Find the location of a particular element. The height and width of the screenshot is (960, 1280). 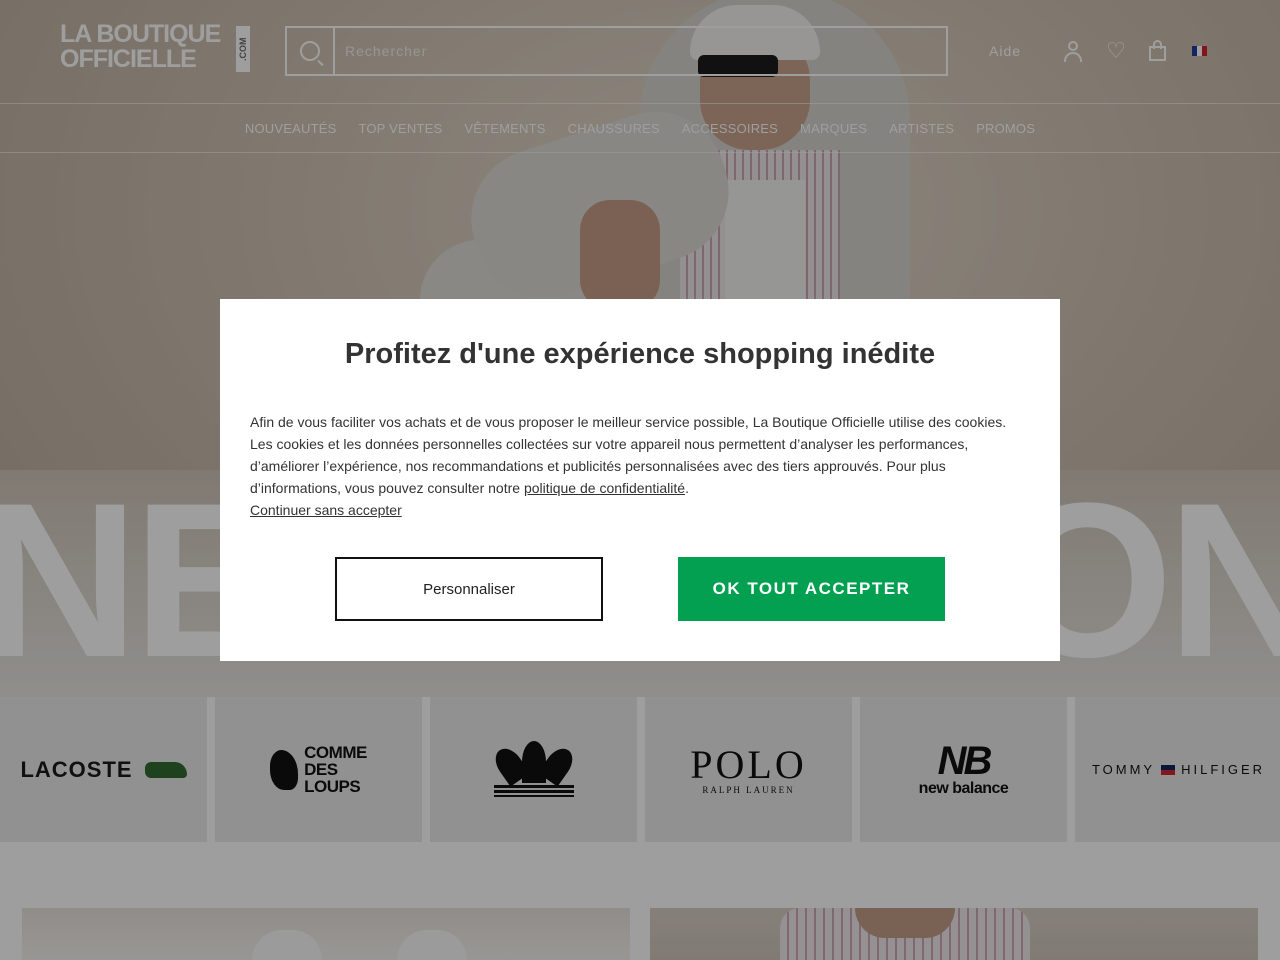

accept-all-button: OK TOUT ACCEPTER is located at coordinates (811, 589).